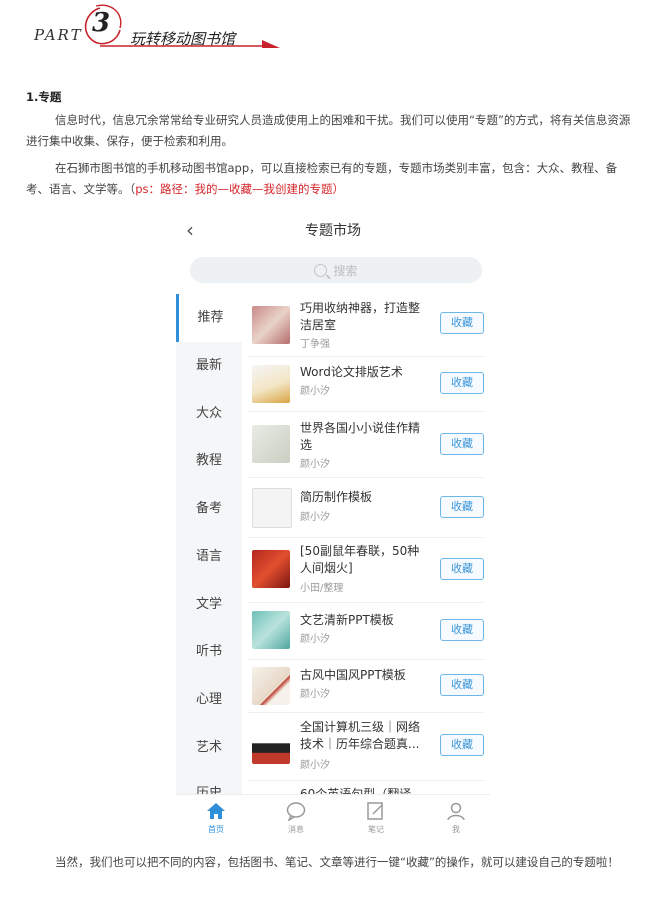  I want to click on list-item: Word论文排版艺术 颜小汐 收藏, so click(366, 384).